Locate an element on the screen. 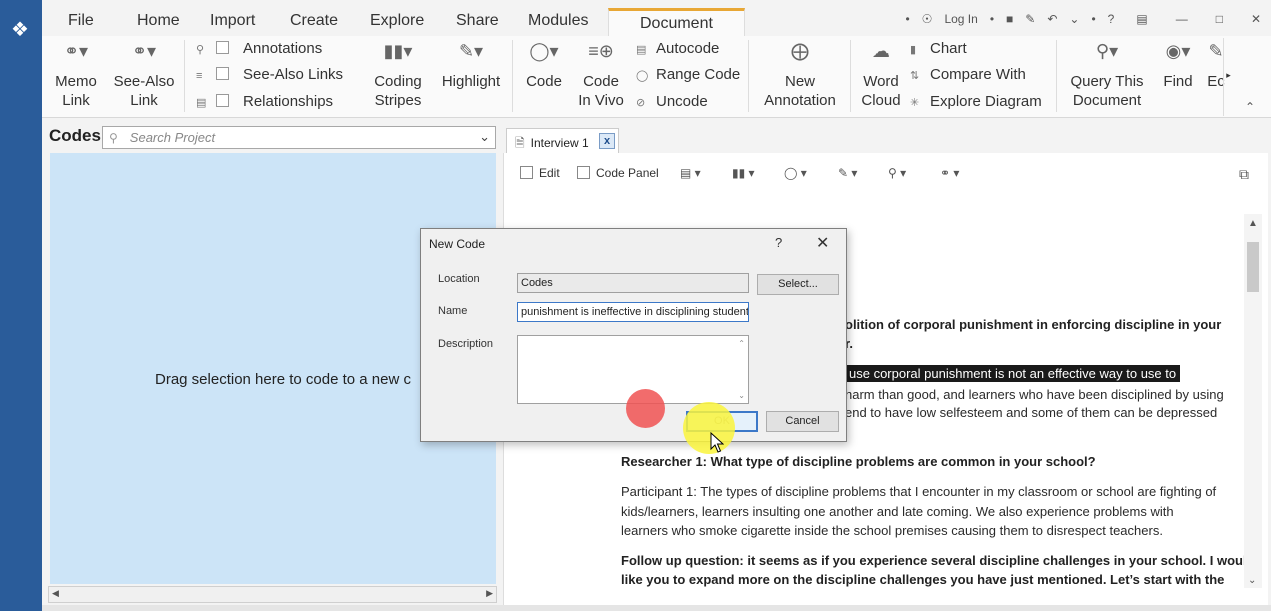 This screenshot has width=1271, height=611. stripes-dropdown-icon: ▮▮ ▾ is located at coordinates (743, 173).